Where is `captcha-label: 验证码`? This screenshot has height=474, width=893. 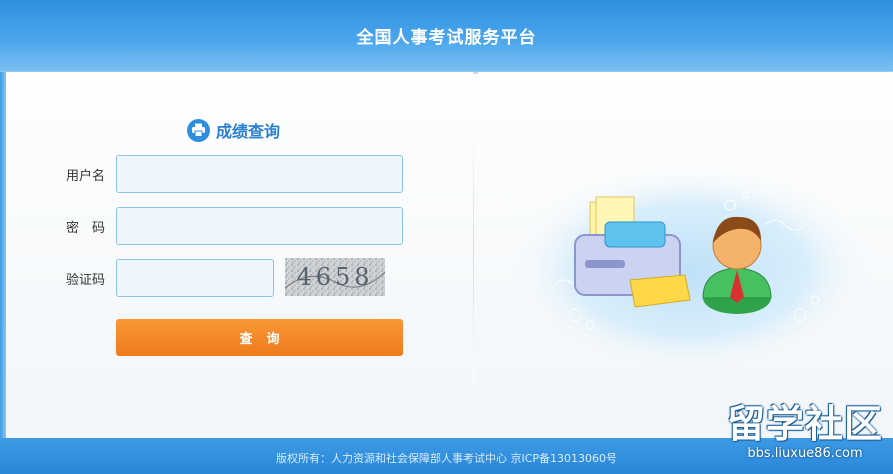 captcha-label: 验证码 is located at coordinates (86, 280).